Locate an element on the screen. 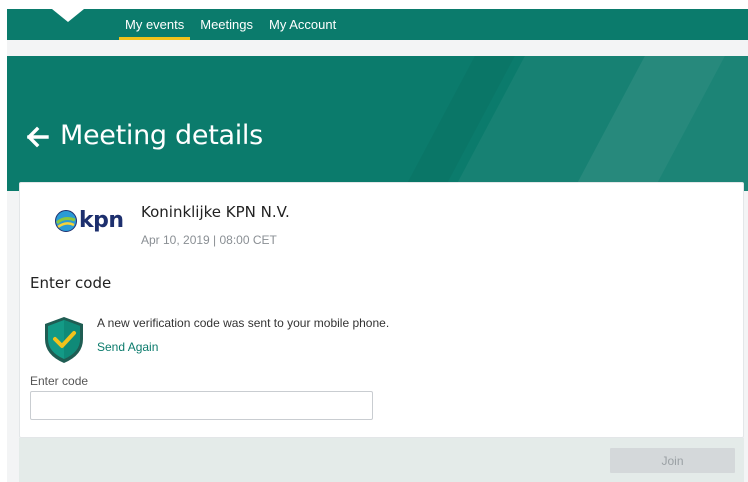  nav-spacer is located at coordinates (377, 48).